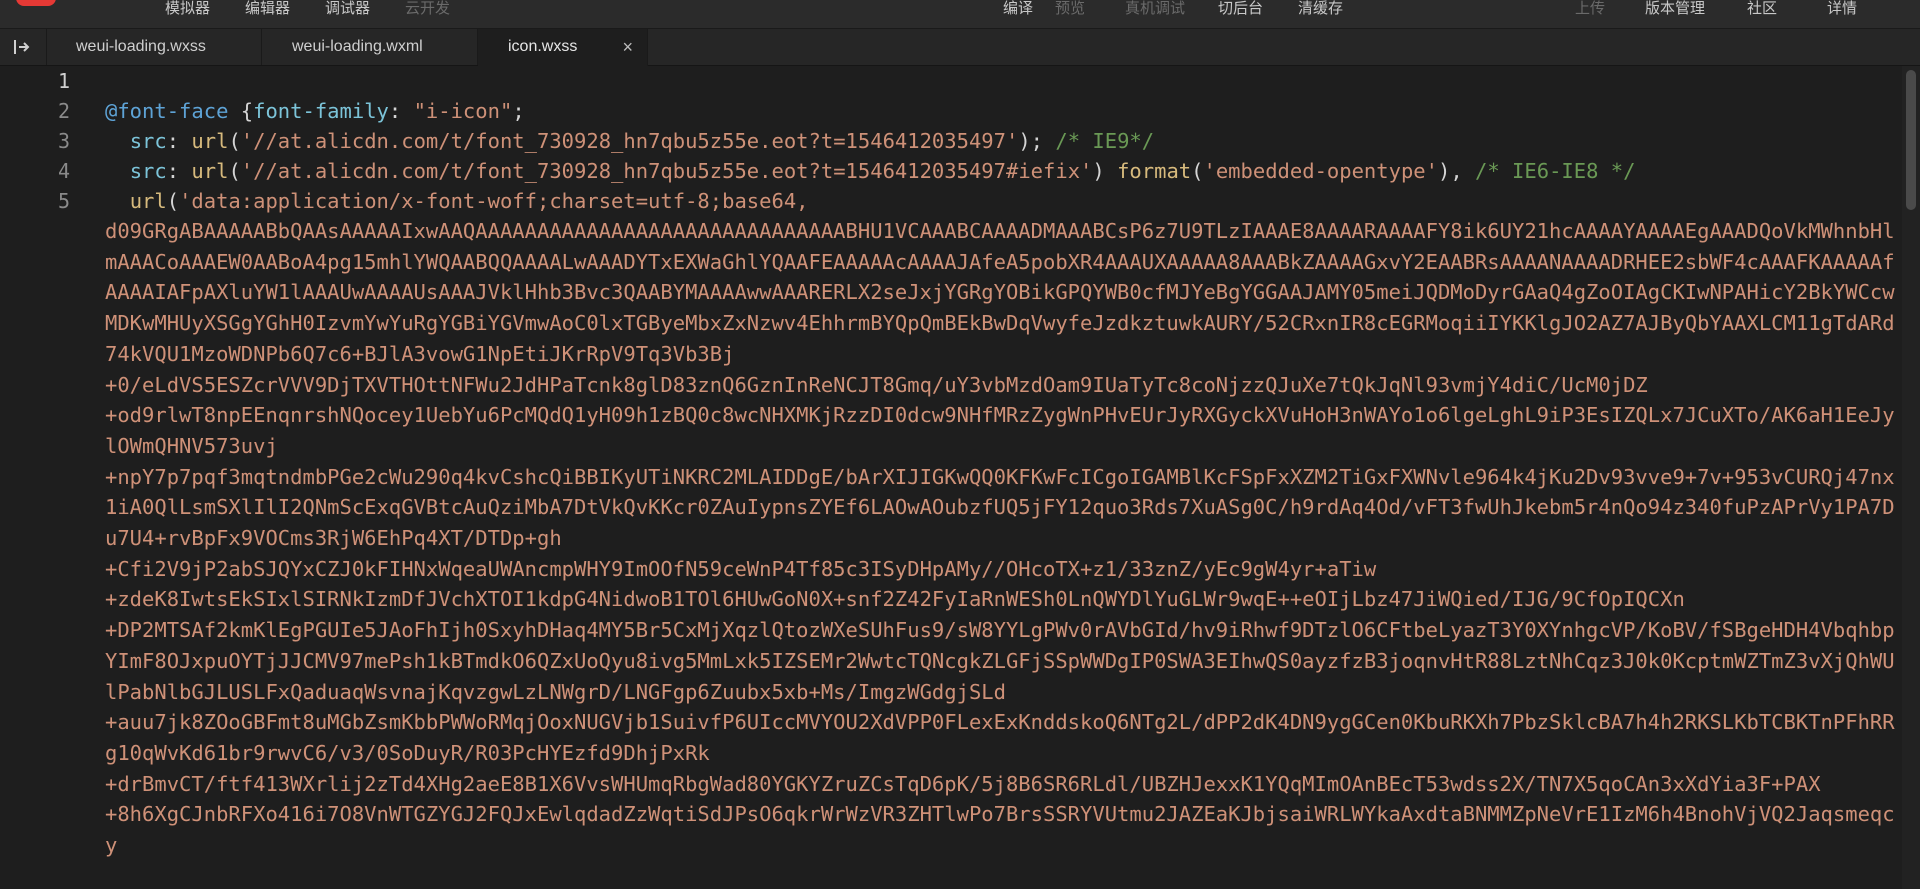  Describe the element at coordinates (63, 81) in the screenshot. I see `line-number: 1` at that location.